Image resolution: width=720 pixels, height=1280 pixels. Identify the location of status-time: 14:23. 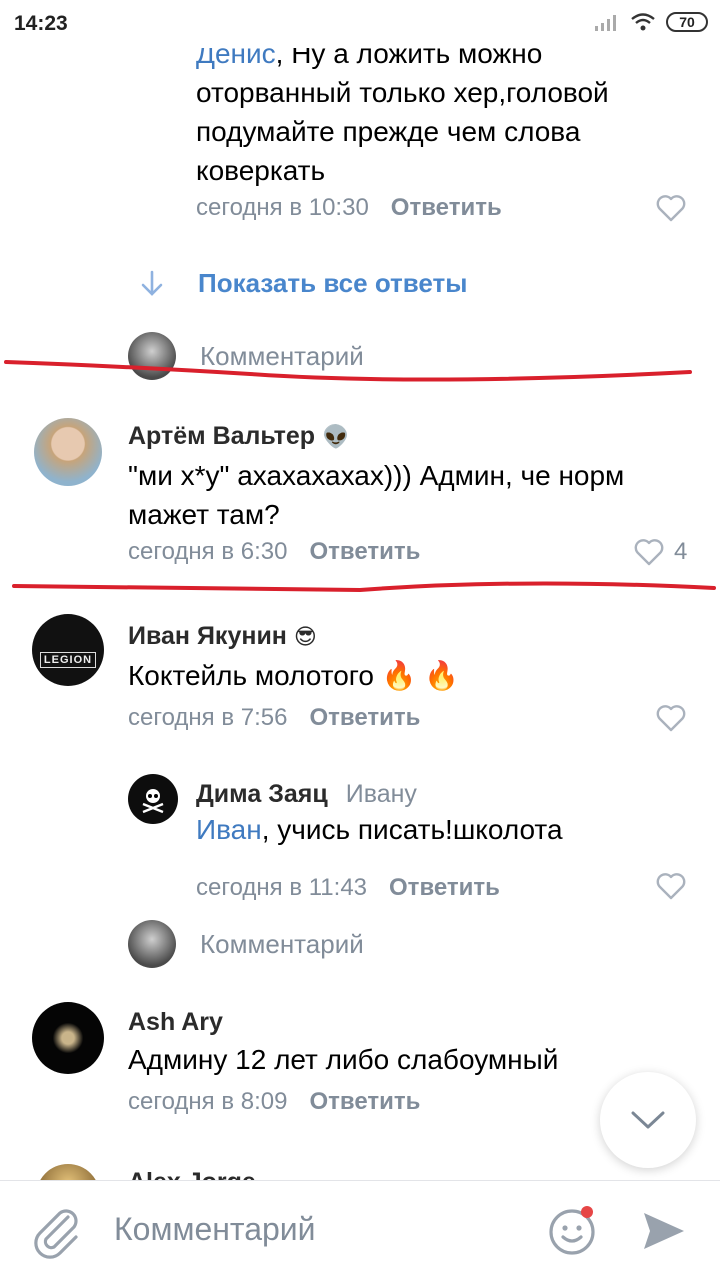
(41, 23).